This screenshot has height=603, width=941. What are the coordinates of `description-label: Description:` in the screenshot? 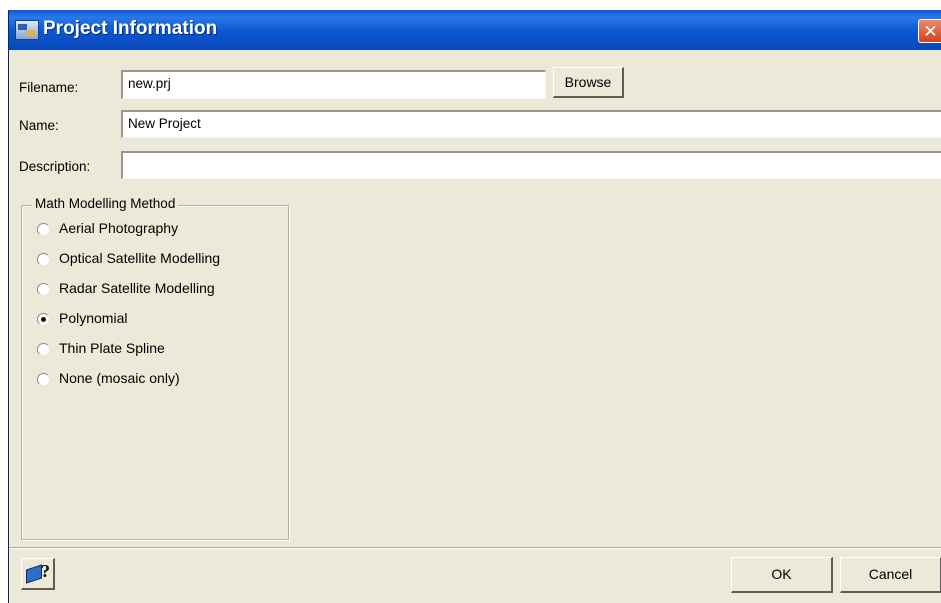 It's located at (55, 166).